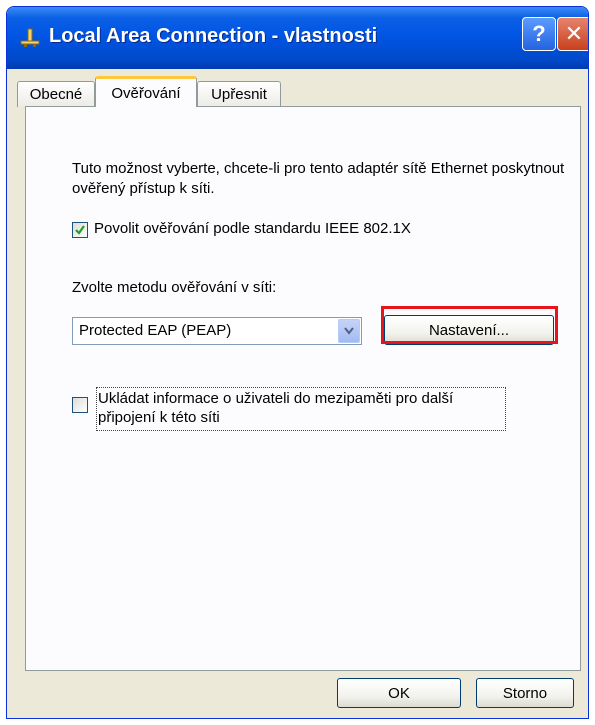 The height and width of the screenshot is (725, 595). I want to click on close-button: ✕, so click(572, 34).